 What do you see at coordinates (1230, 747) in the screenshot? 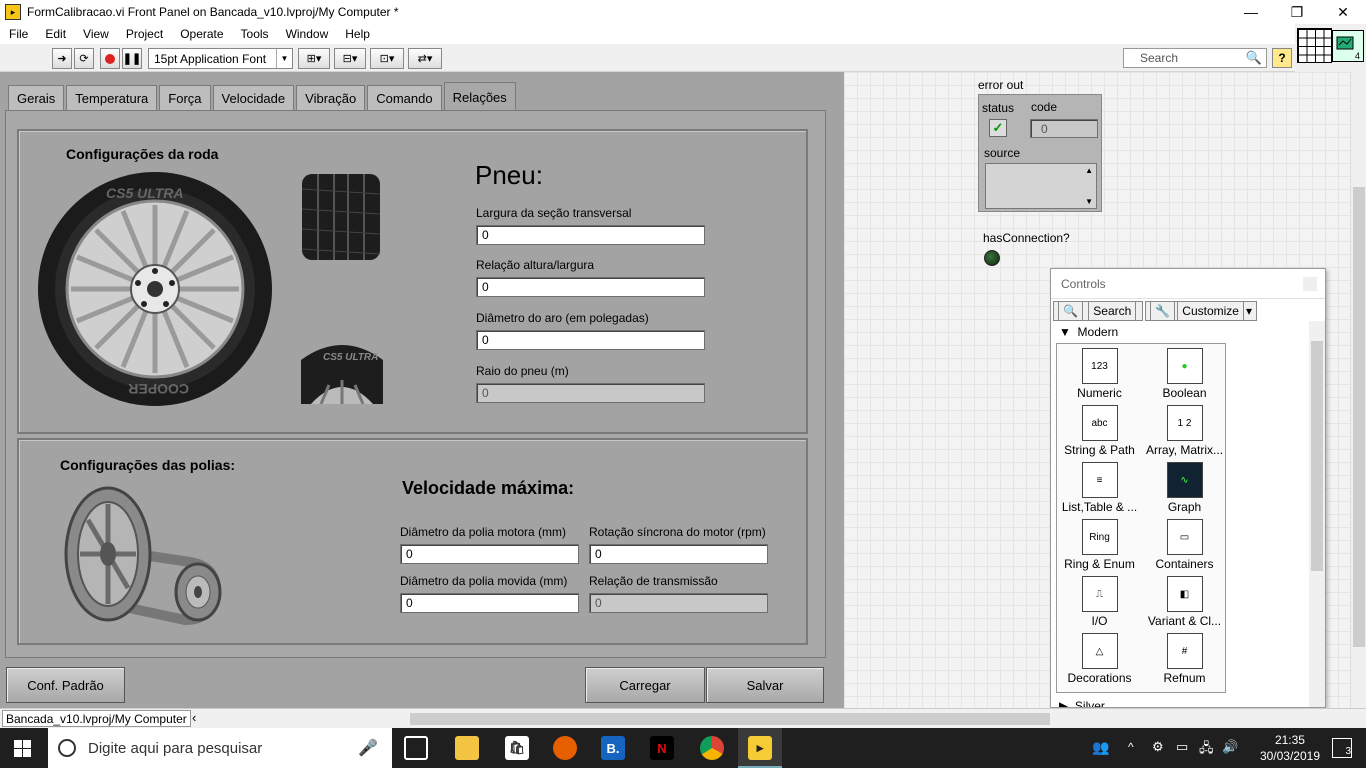
I see `volume-icon: 🔊` at bounding box center [1230, 747].